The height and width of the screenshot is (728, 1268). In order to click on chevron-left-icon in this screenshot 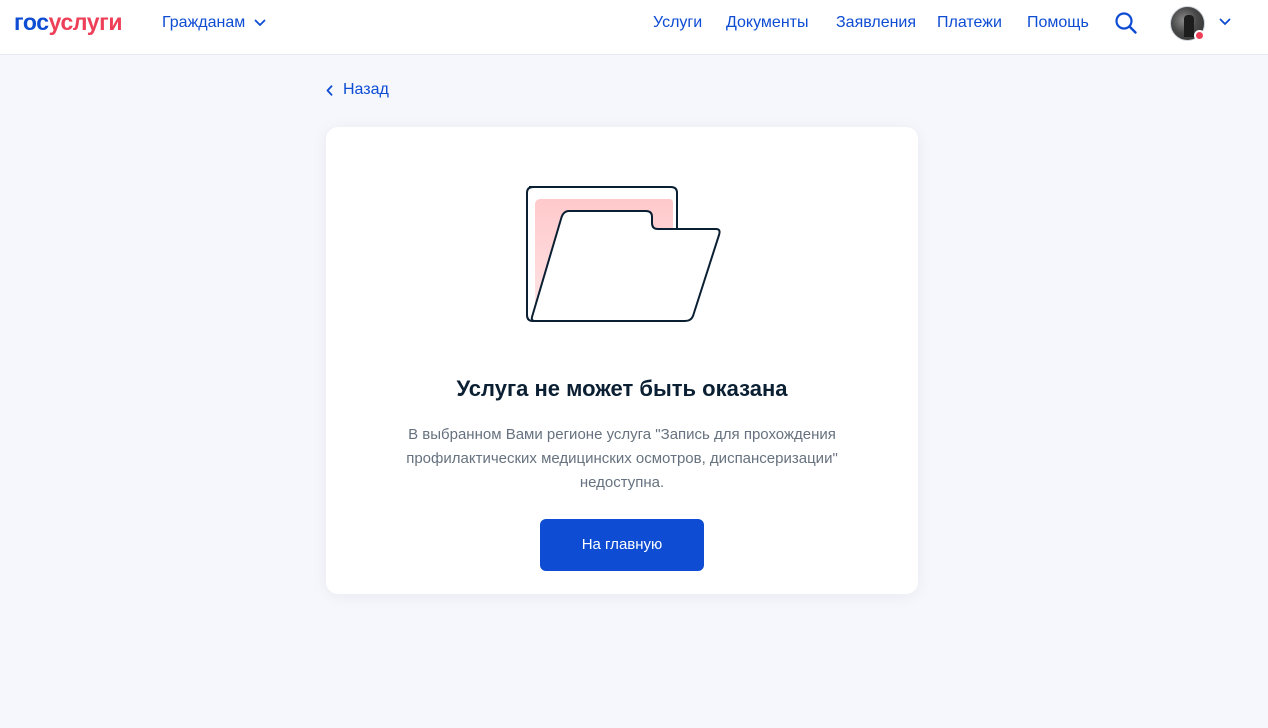, I will do `click(329, 90)`.